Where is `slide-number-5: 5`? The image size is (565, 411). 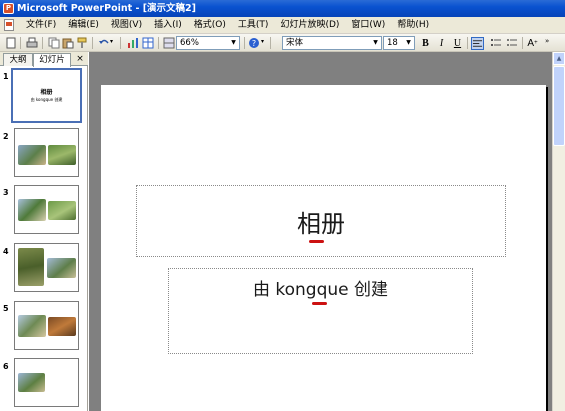 slide-number-5: 5 is located at coordinates (6, 308).